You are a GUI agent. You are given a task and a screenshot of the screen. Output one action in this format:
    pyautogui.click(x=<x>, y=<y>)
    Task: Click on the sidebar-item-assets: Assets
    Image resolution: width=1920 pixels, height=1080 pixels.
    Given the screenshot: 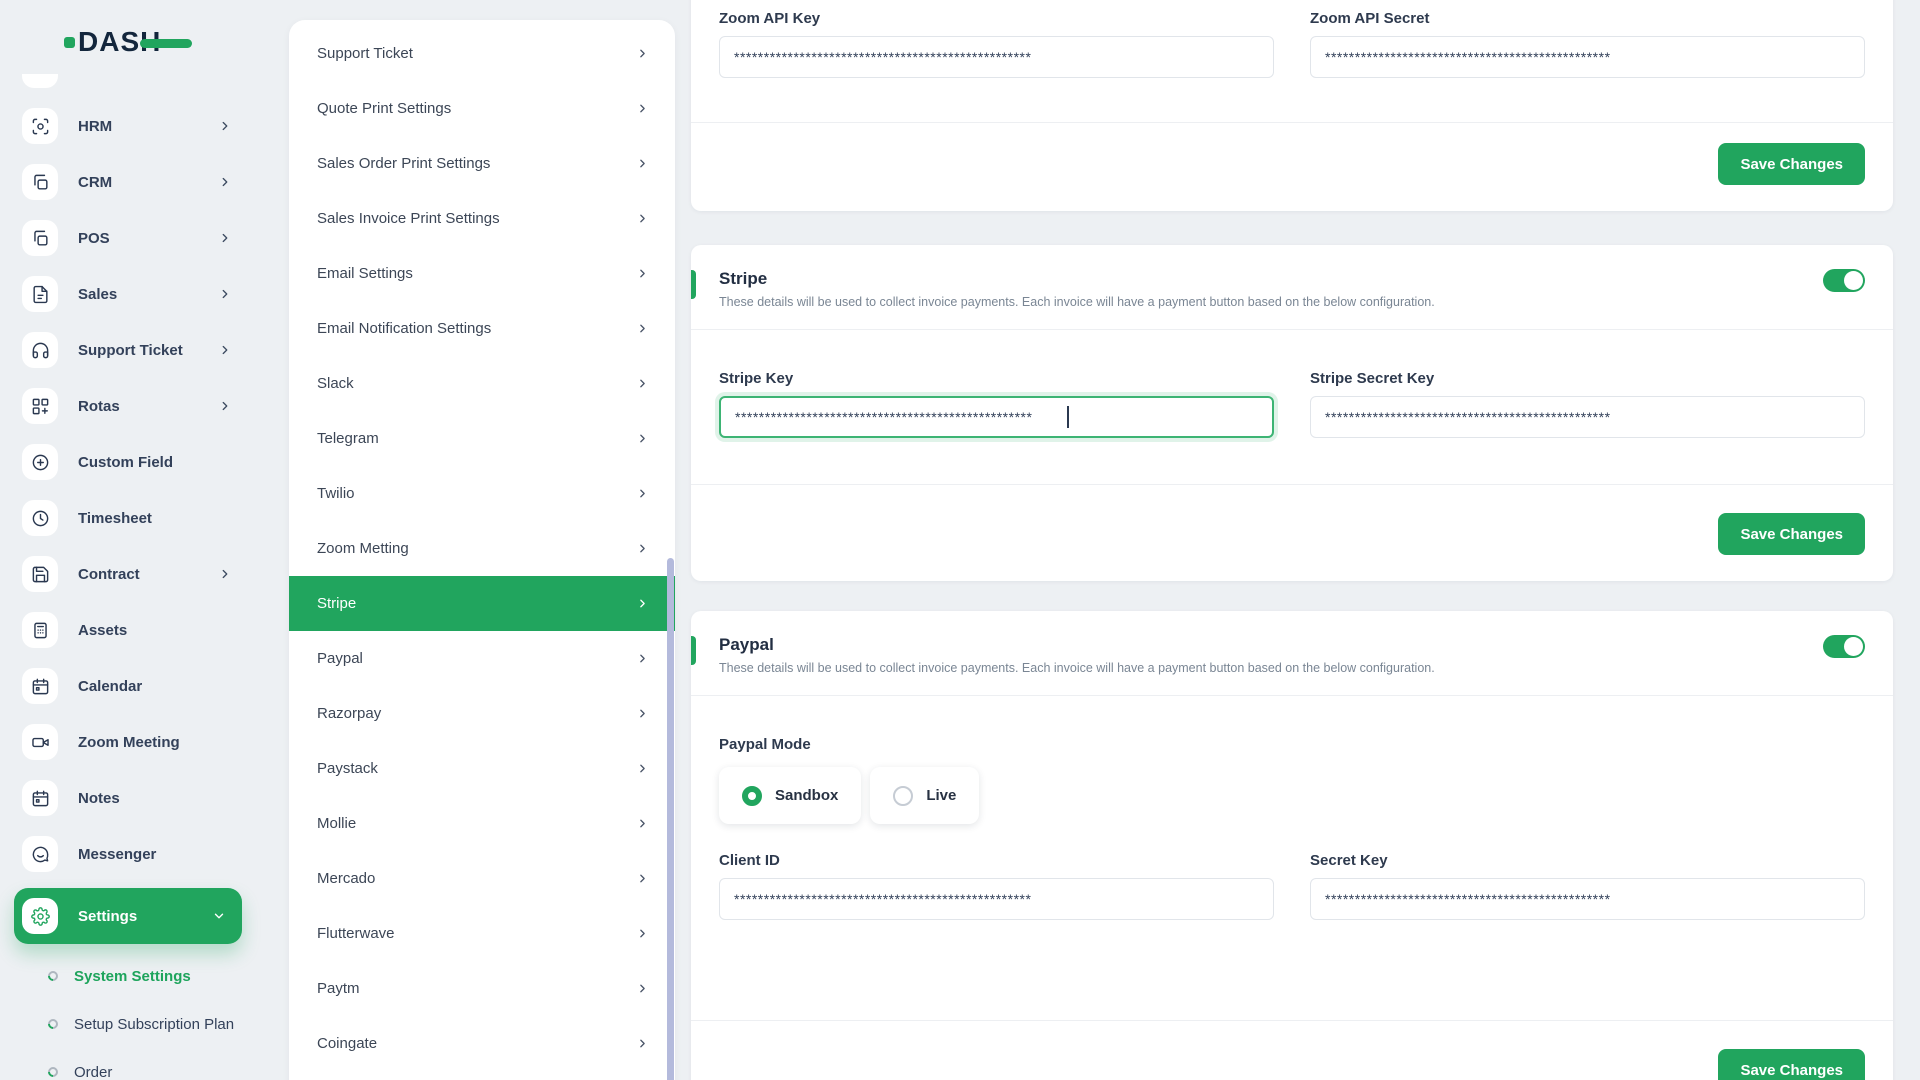 What is the action you would take?
    pyautogui.click(x=136, y=630)
    